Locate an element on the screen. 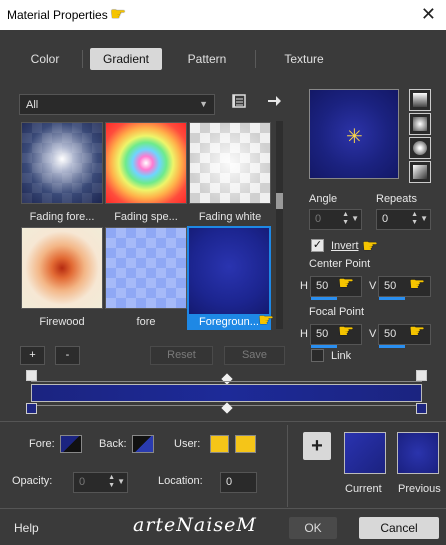 The image size is (446, 545). tab-texture: Texture is located at coordinates (304, 59).